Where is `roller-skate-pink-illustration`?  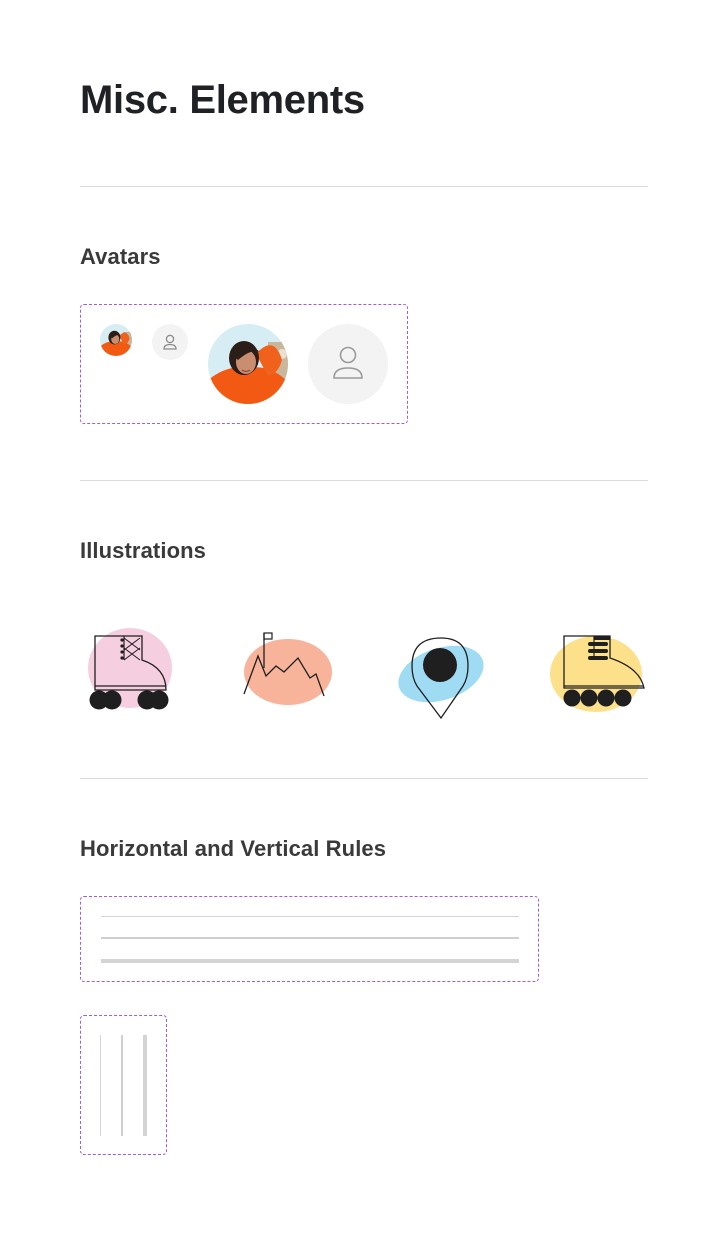
roller-skate-pink-illustration is located at coordinates (130, 670).